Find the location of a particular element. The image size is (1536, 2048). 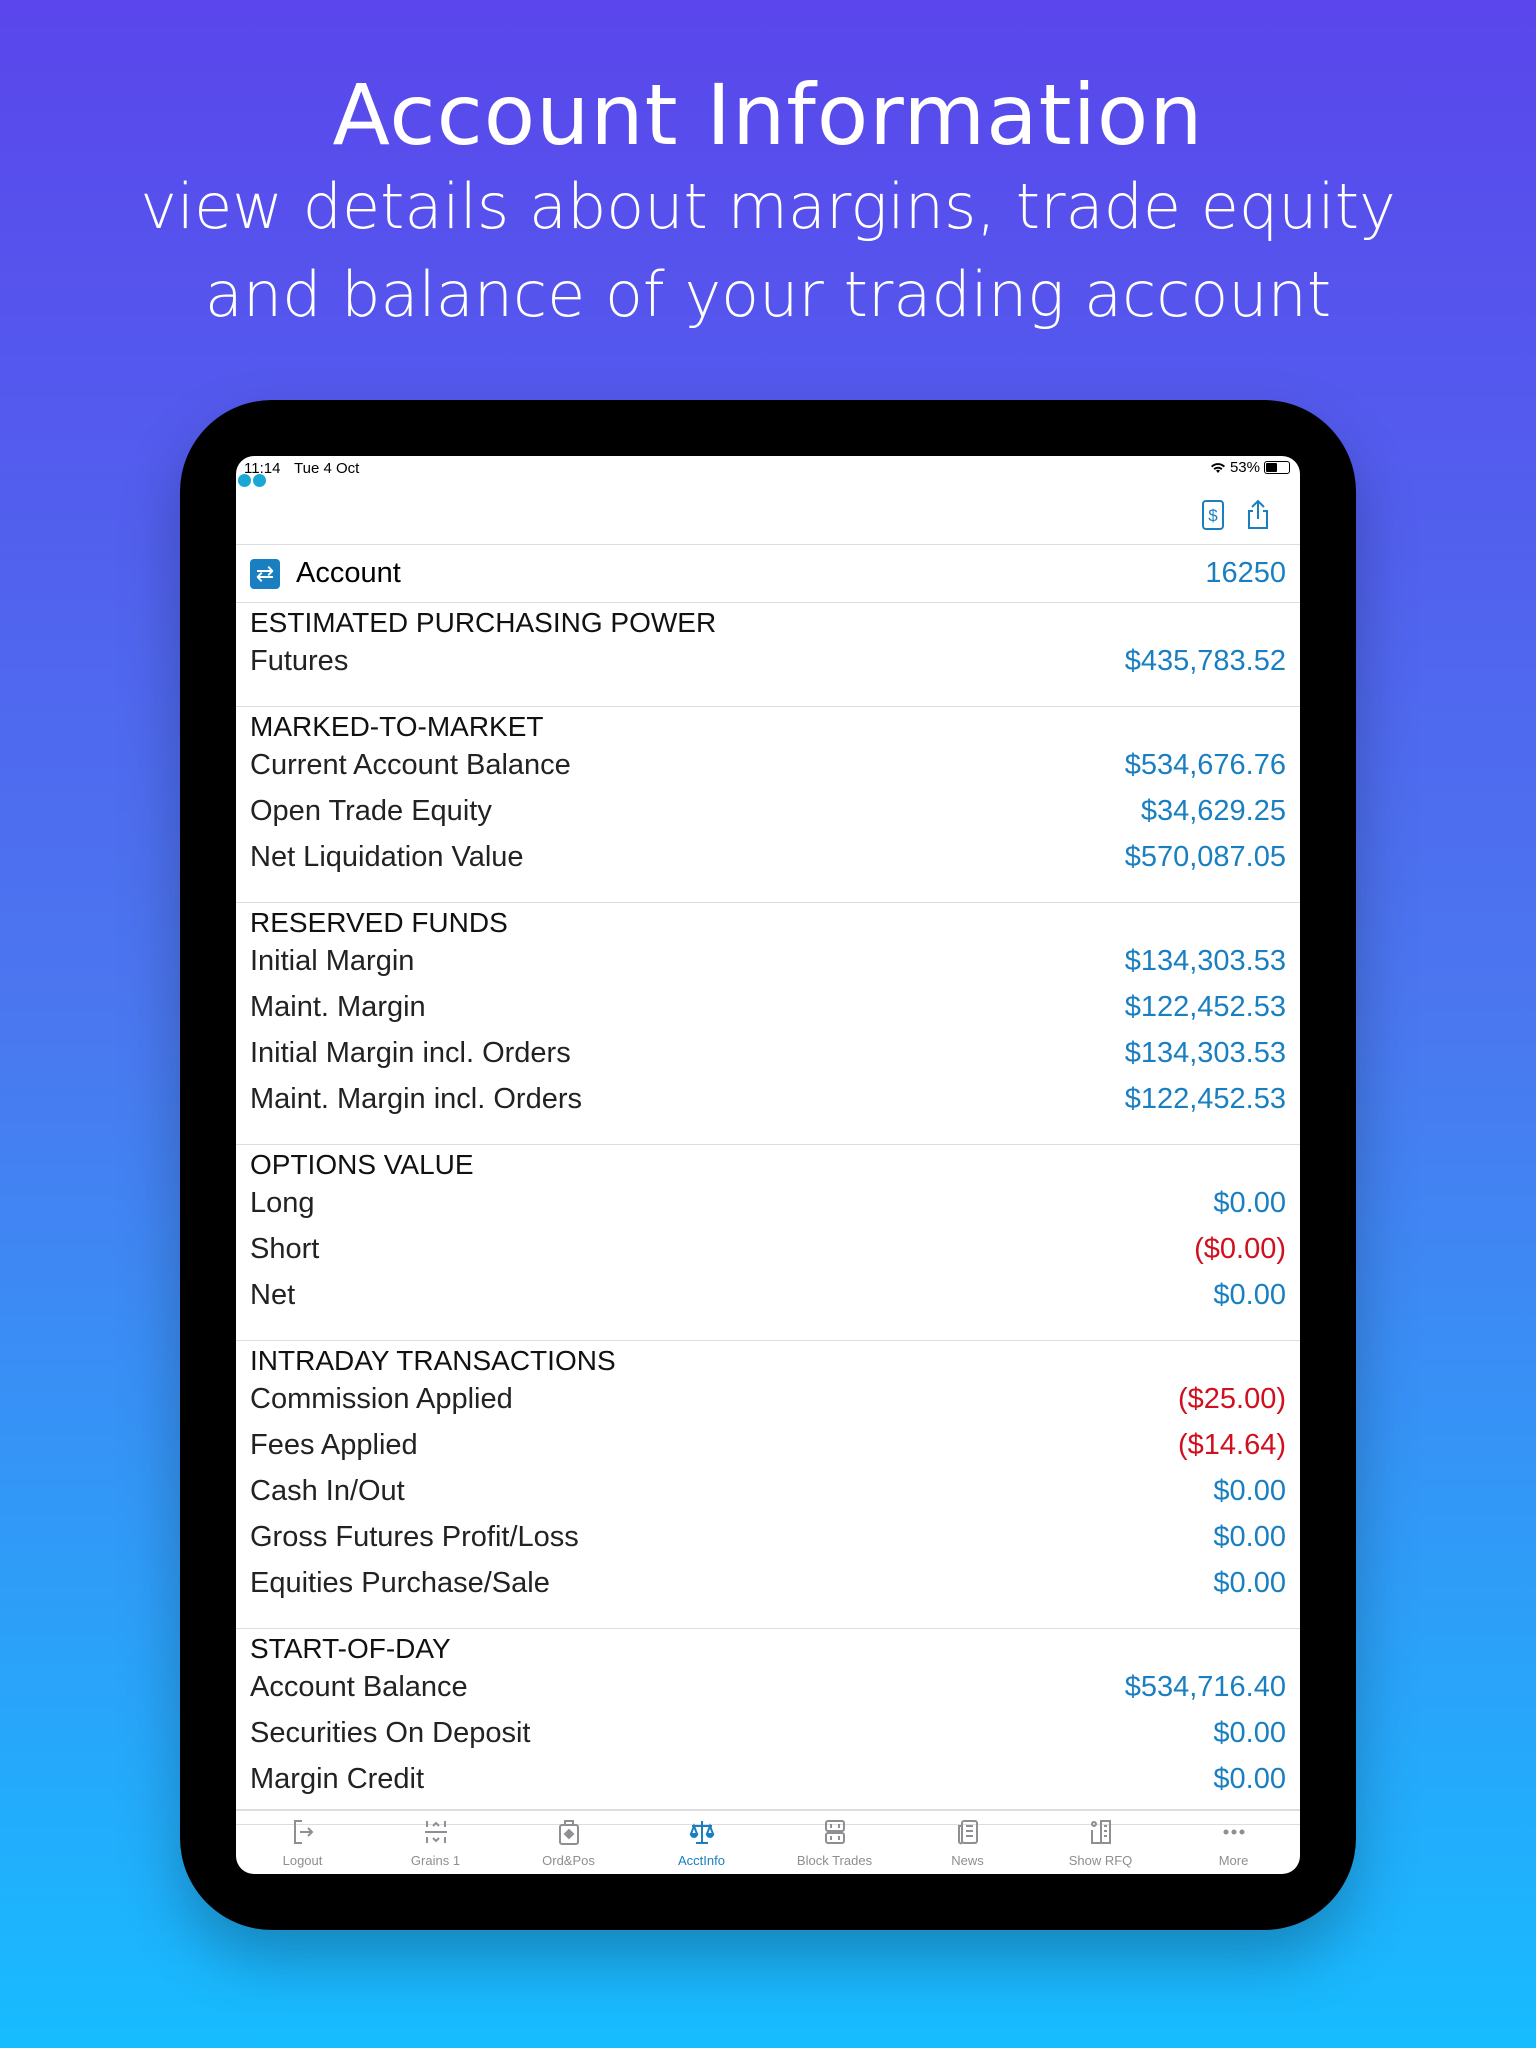

status-bar: 11:14 Tue 4 Oct 53% is located at coordinates (768, 471).